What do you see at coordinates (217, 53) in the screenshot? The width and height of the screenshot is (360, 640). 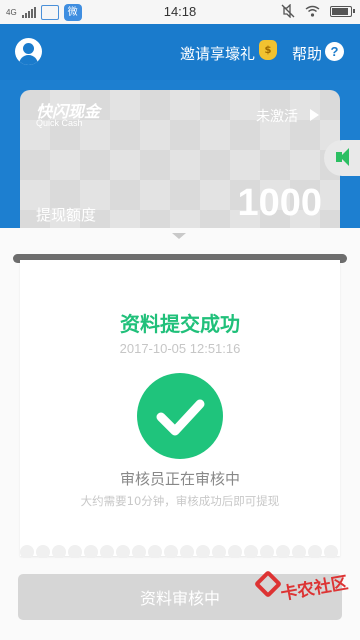 I see `invite-link: 邀请享壕礼` at bounding box center [217, 53].